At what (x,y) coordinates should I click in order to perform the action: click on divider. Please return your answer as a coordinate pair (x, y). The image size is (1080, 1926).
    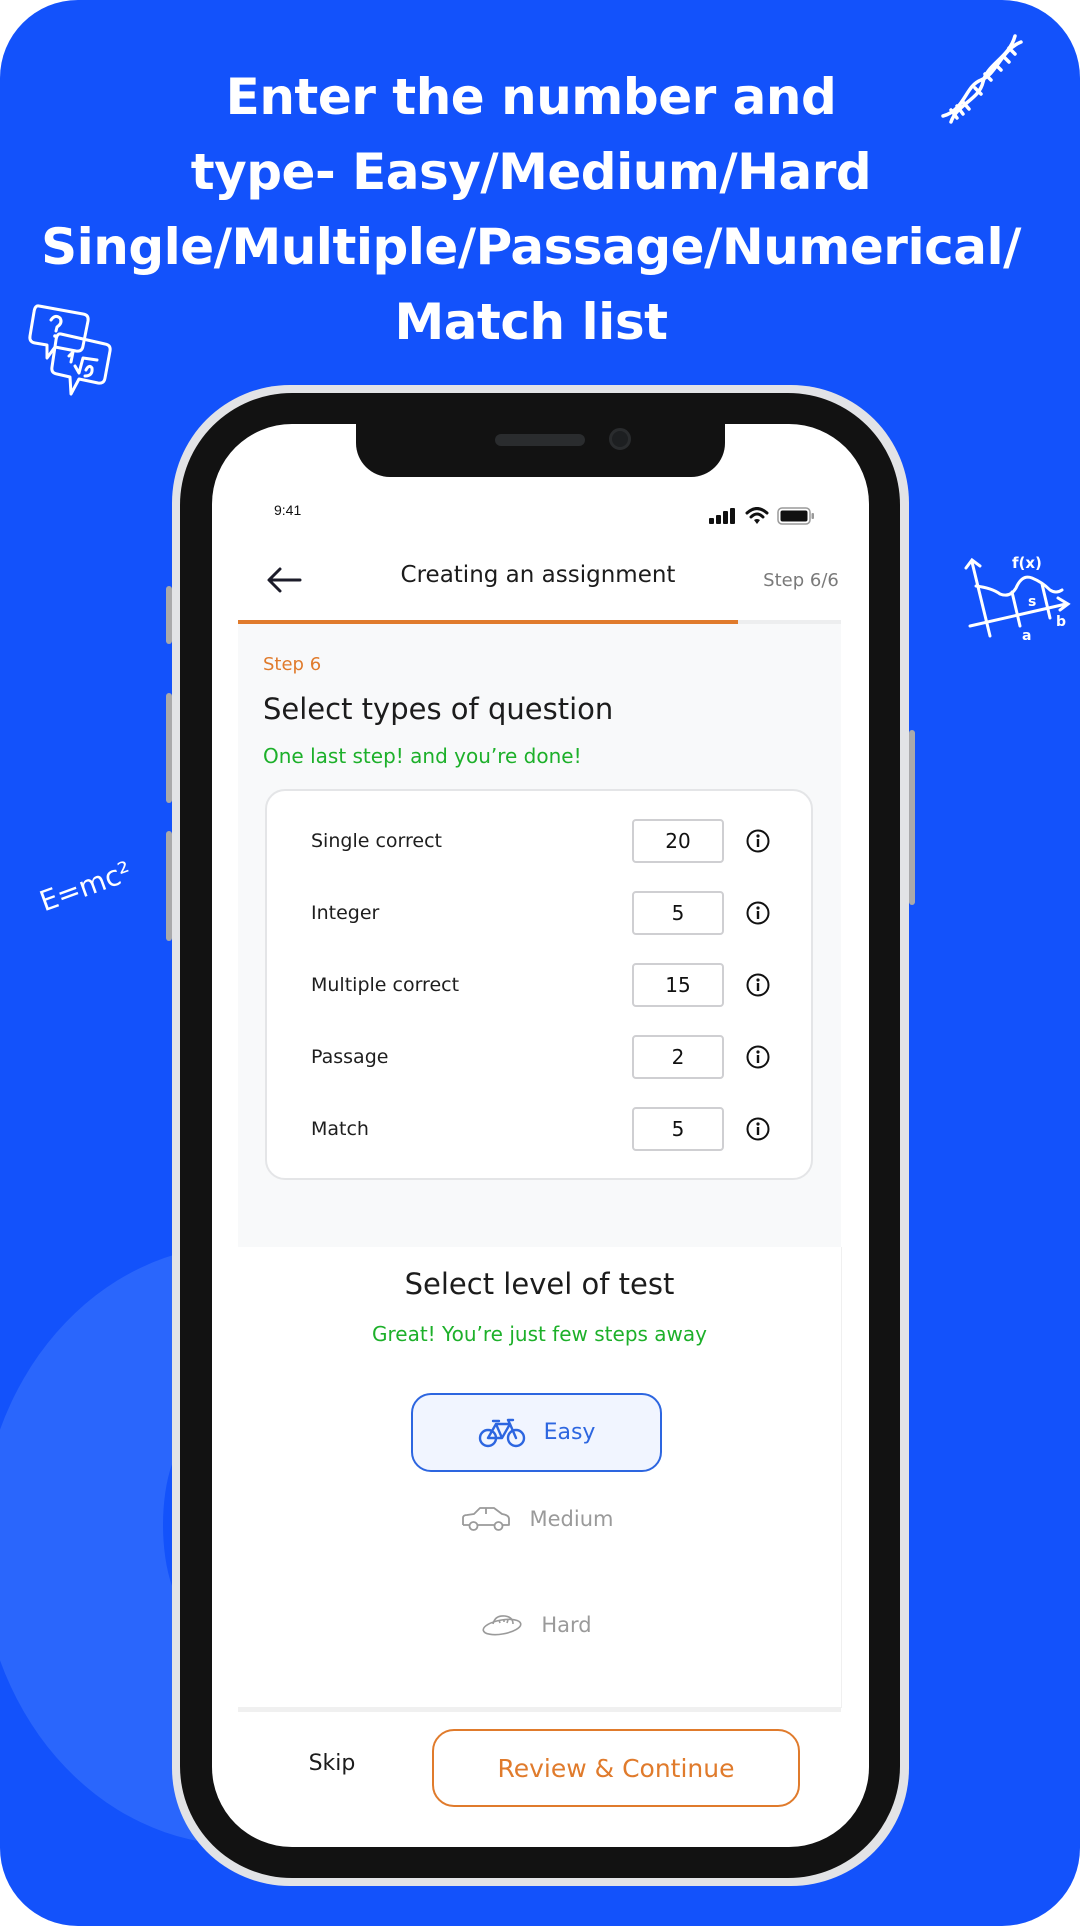
    Looking at the image, I should click on (539, 1709).